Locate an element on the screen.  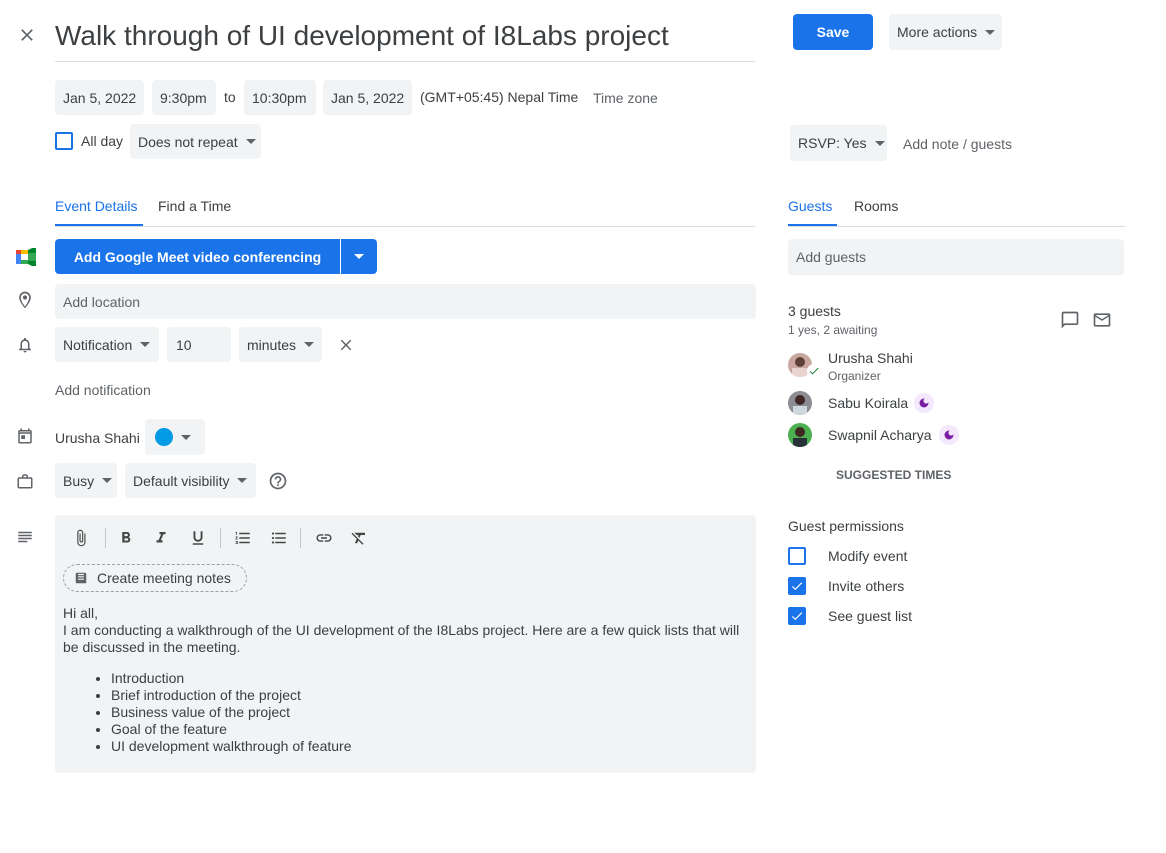
accepted-check-icon is located at coordinates (814, 371).